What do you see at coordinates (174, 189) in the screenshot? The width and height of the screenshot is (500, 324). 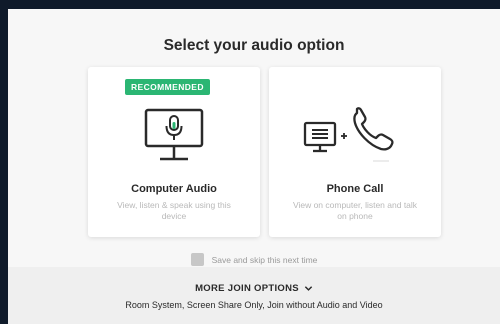 I see `computer-audio-title: Computer Audio` at bounding box center [174, 189].